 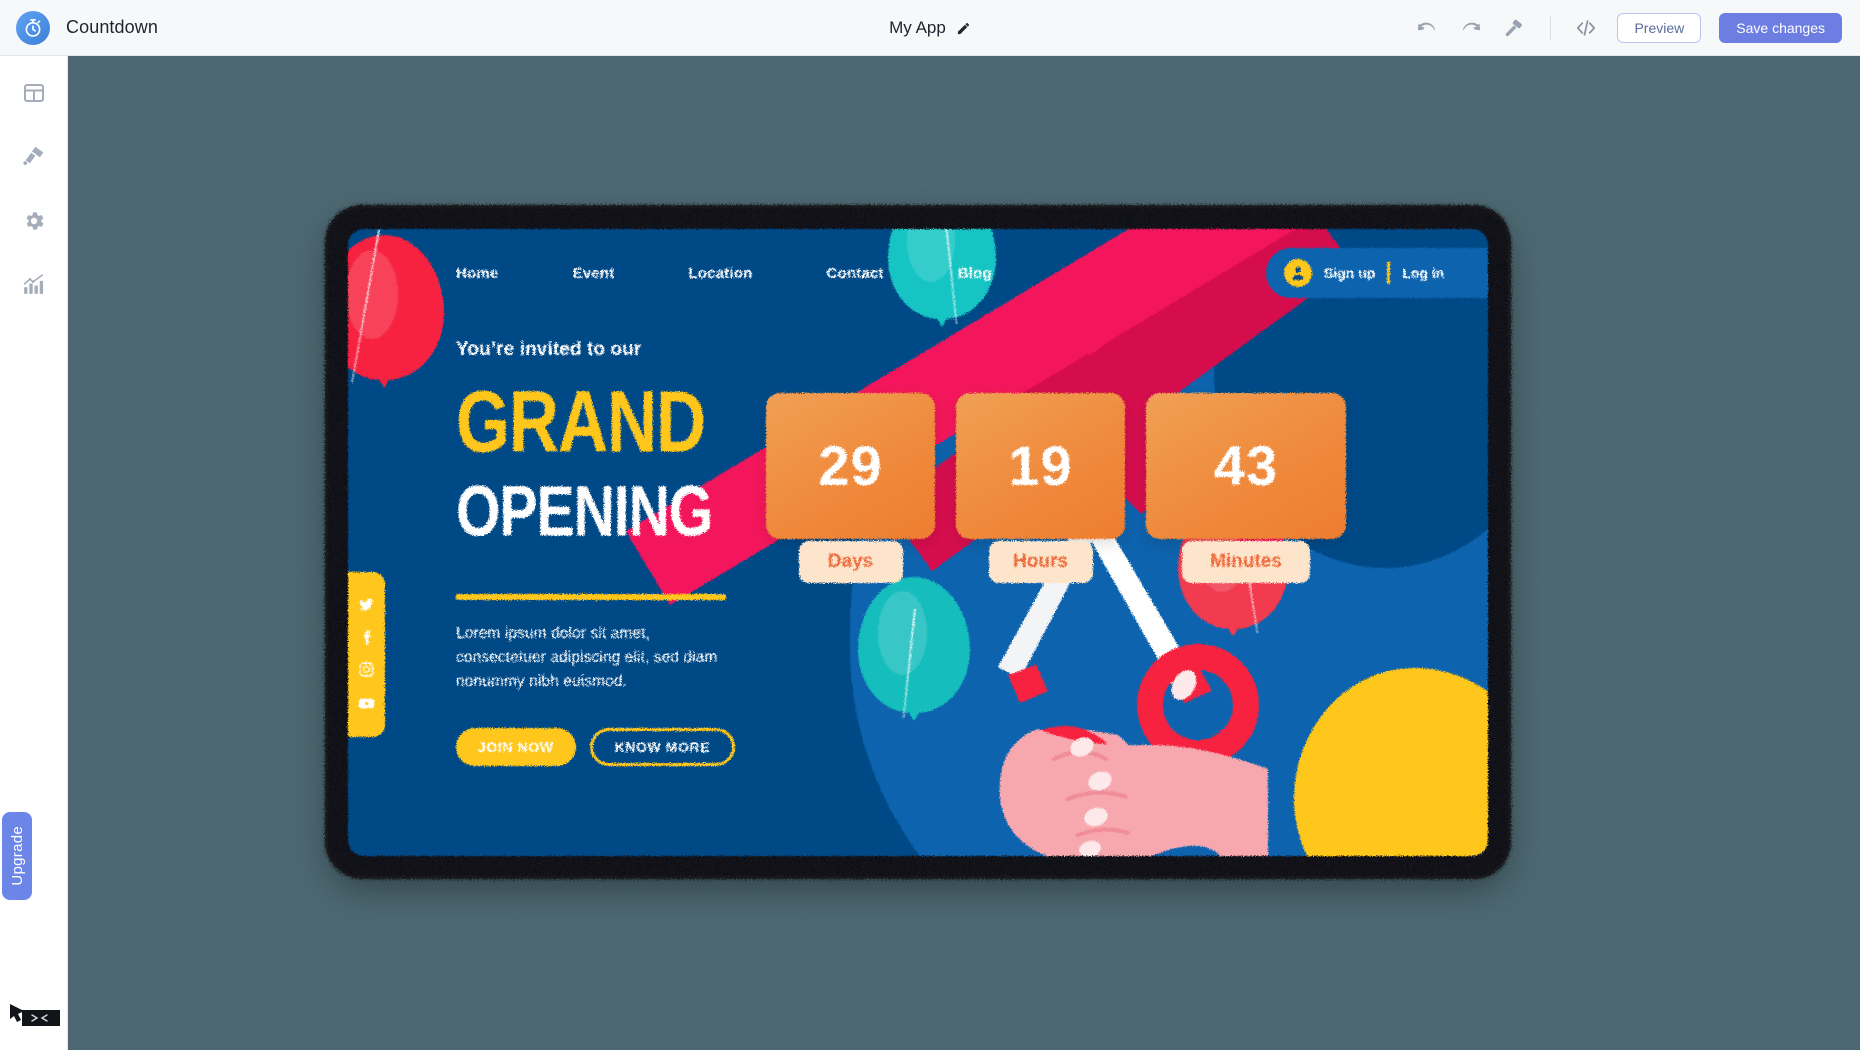 I want to click on toolbar-divider, so click(x=1551, y=27).